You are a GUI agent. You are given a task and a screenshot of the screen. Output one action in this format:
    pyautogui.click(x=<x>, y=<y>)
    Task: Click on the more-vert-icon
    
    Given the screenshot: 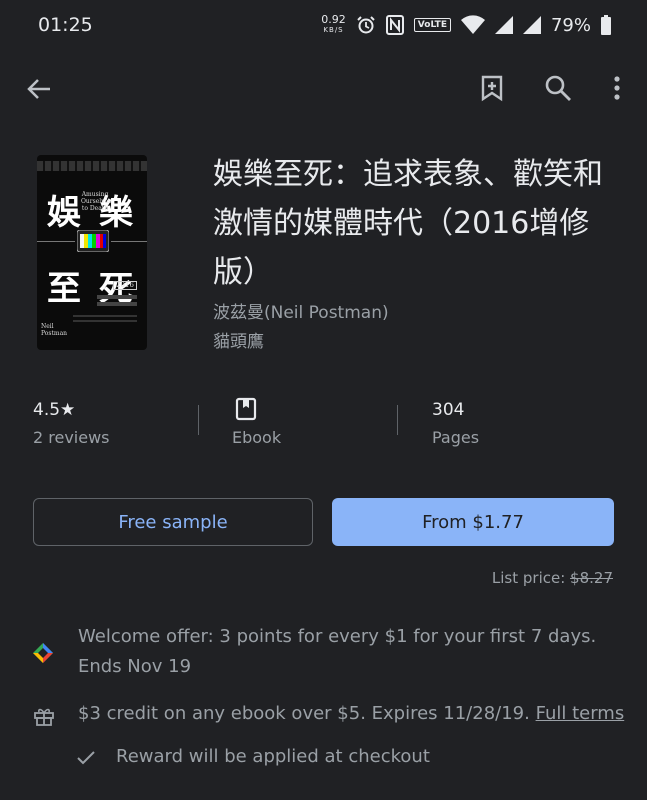 What is the action you would take?
    pyautogui.click(x=617, y=88)
    